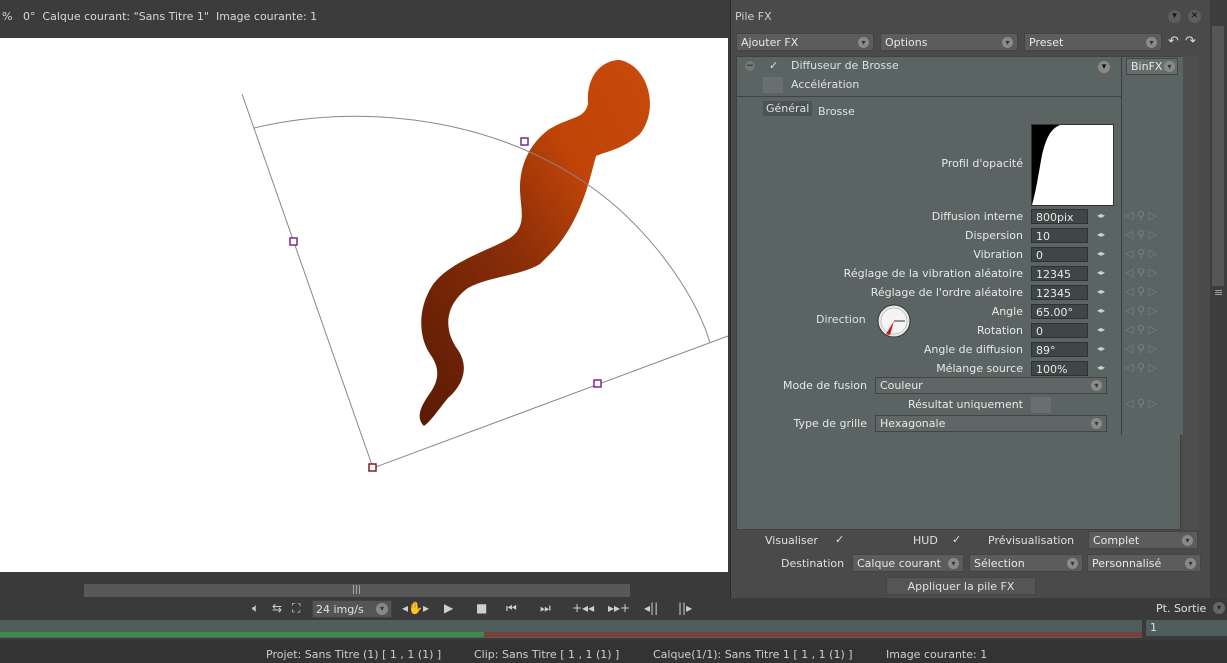 The width and height of the screenshot is (1227, 663). Describe the element at coordinates (773, 85) in the screenshot. I see `acceleration-checkbox` at that location.